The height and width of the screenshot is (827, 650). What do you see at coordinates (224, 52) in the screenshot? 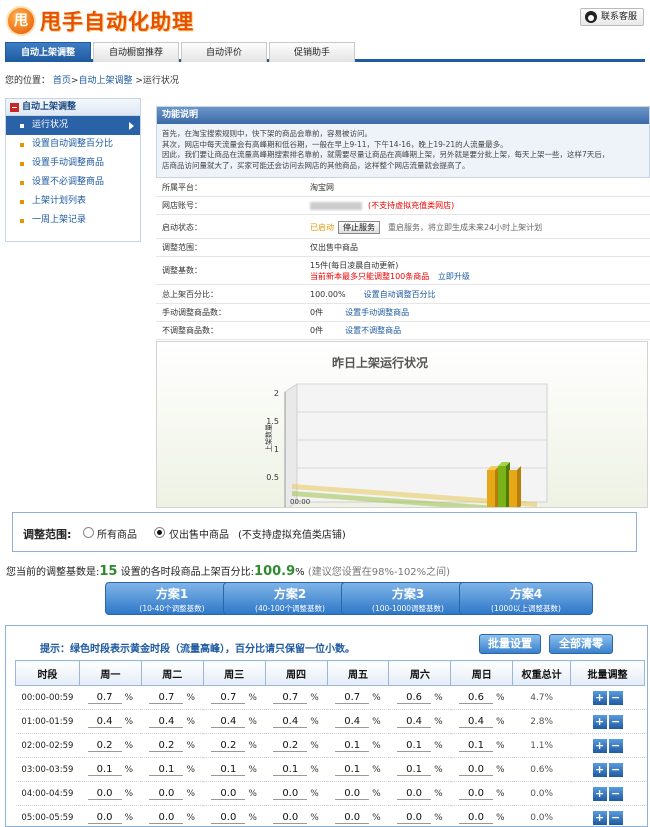
I see `tab-auto-review: 自动评价` at bounding box center [224, 52].